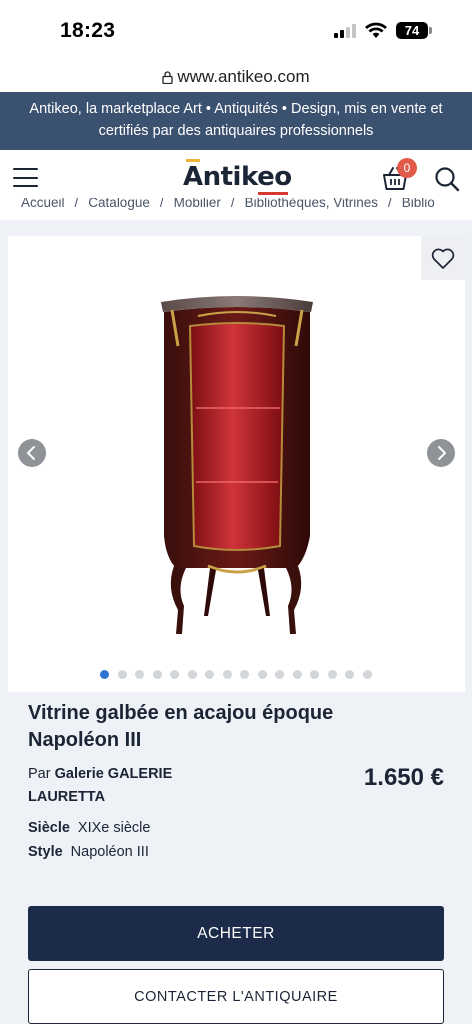  I want to click on attribute-row-style: Style Napoléon III, so click(88, 852).